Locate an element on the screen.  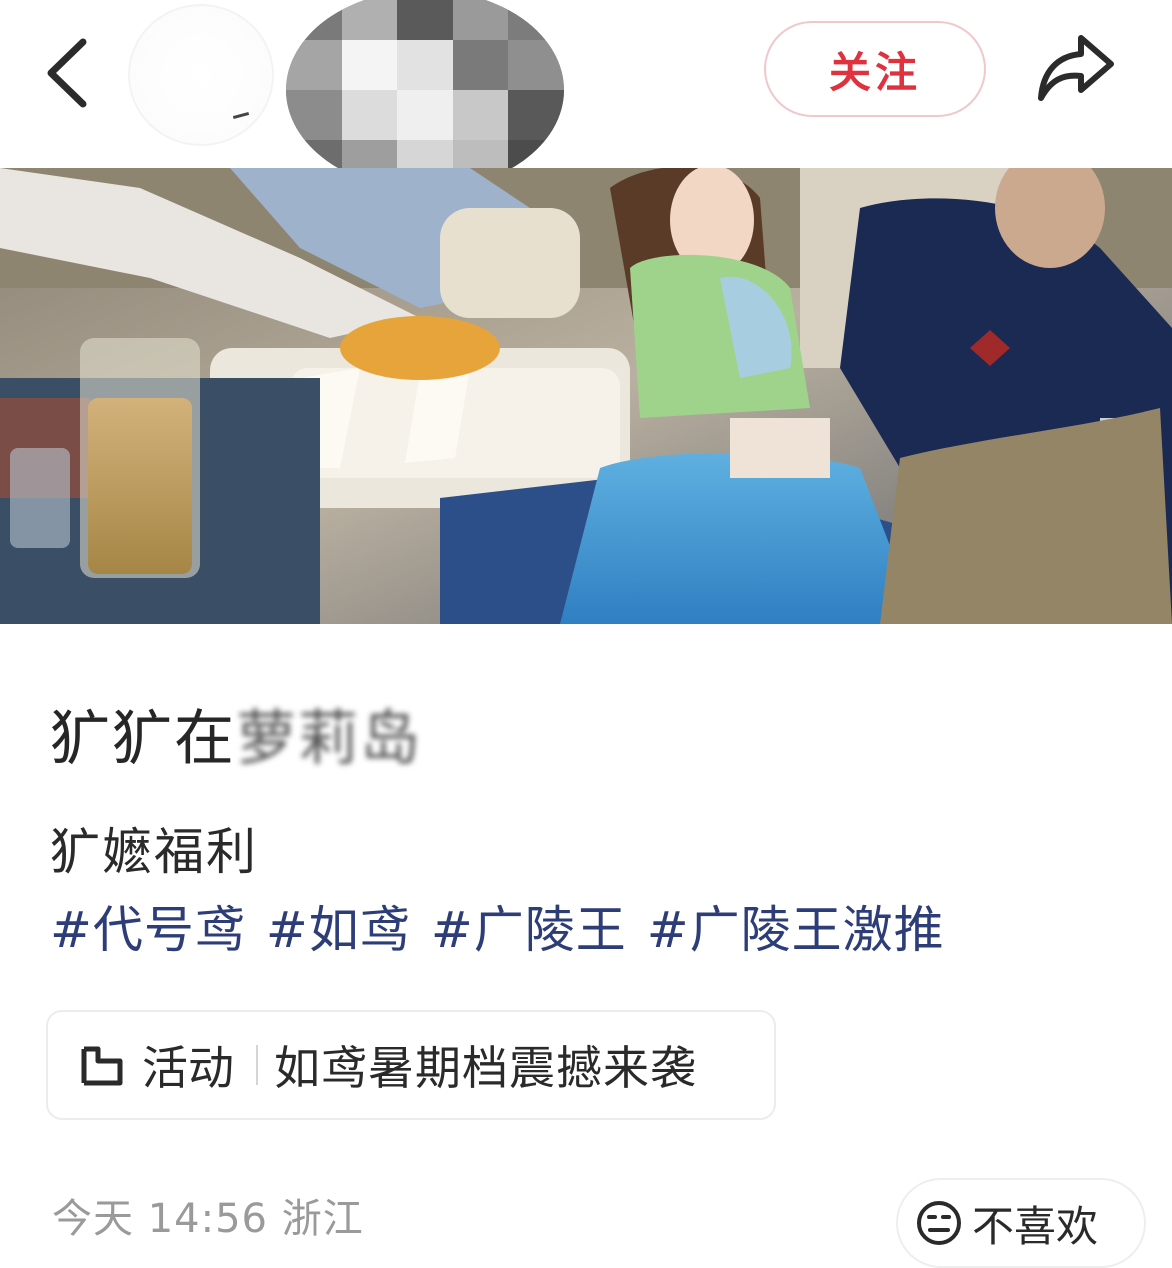
share-arrow-icon is located at coordinates (1076, 68).